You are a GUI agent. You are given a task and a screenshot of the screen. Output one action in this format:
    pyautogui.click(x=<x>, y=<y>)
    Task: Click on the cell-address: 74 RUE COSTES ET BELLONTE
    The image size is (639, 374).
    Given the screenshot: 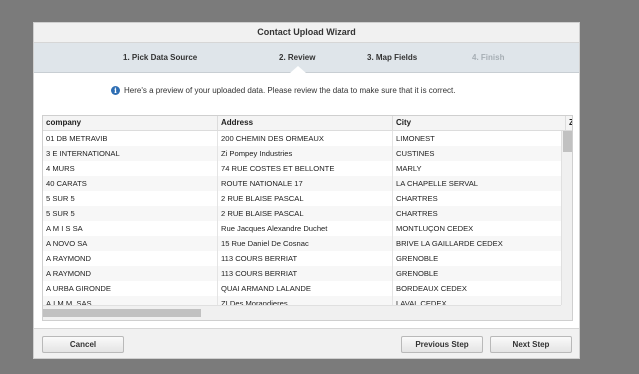 What is the action you would take?
    pyautogui.click(x=304, y=168)
    